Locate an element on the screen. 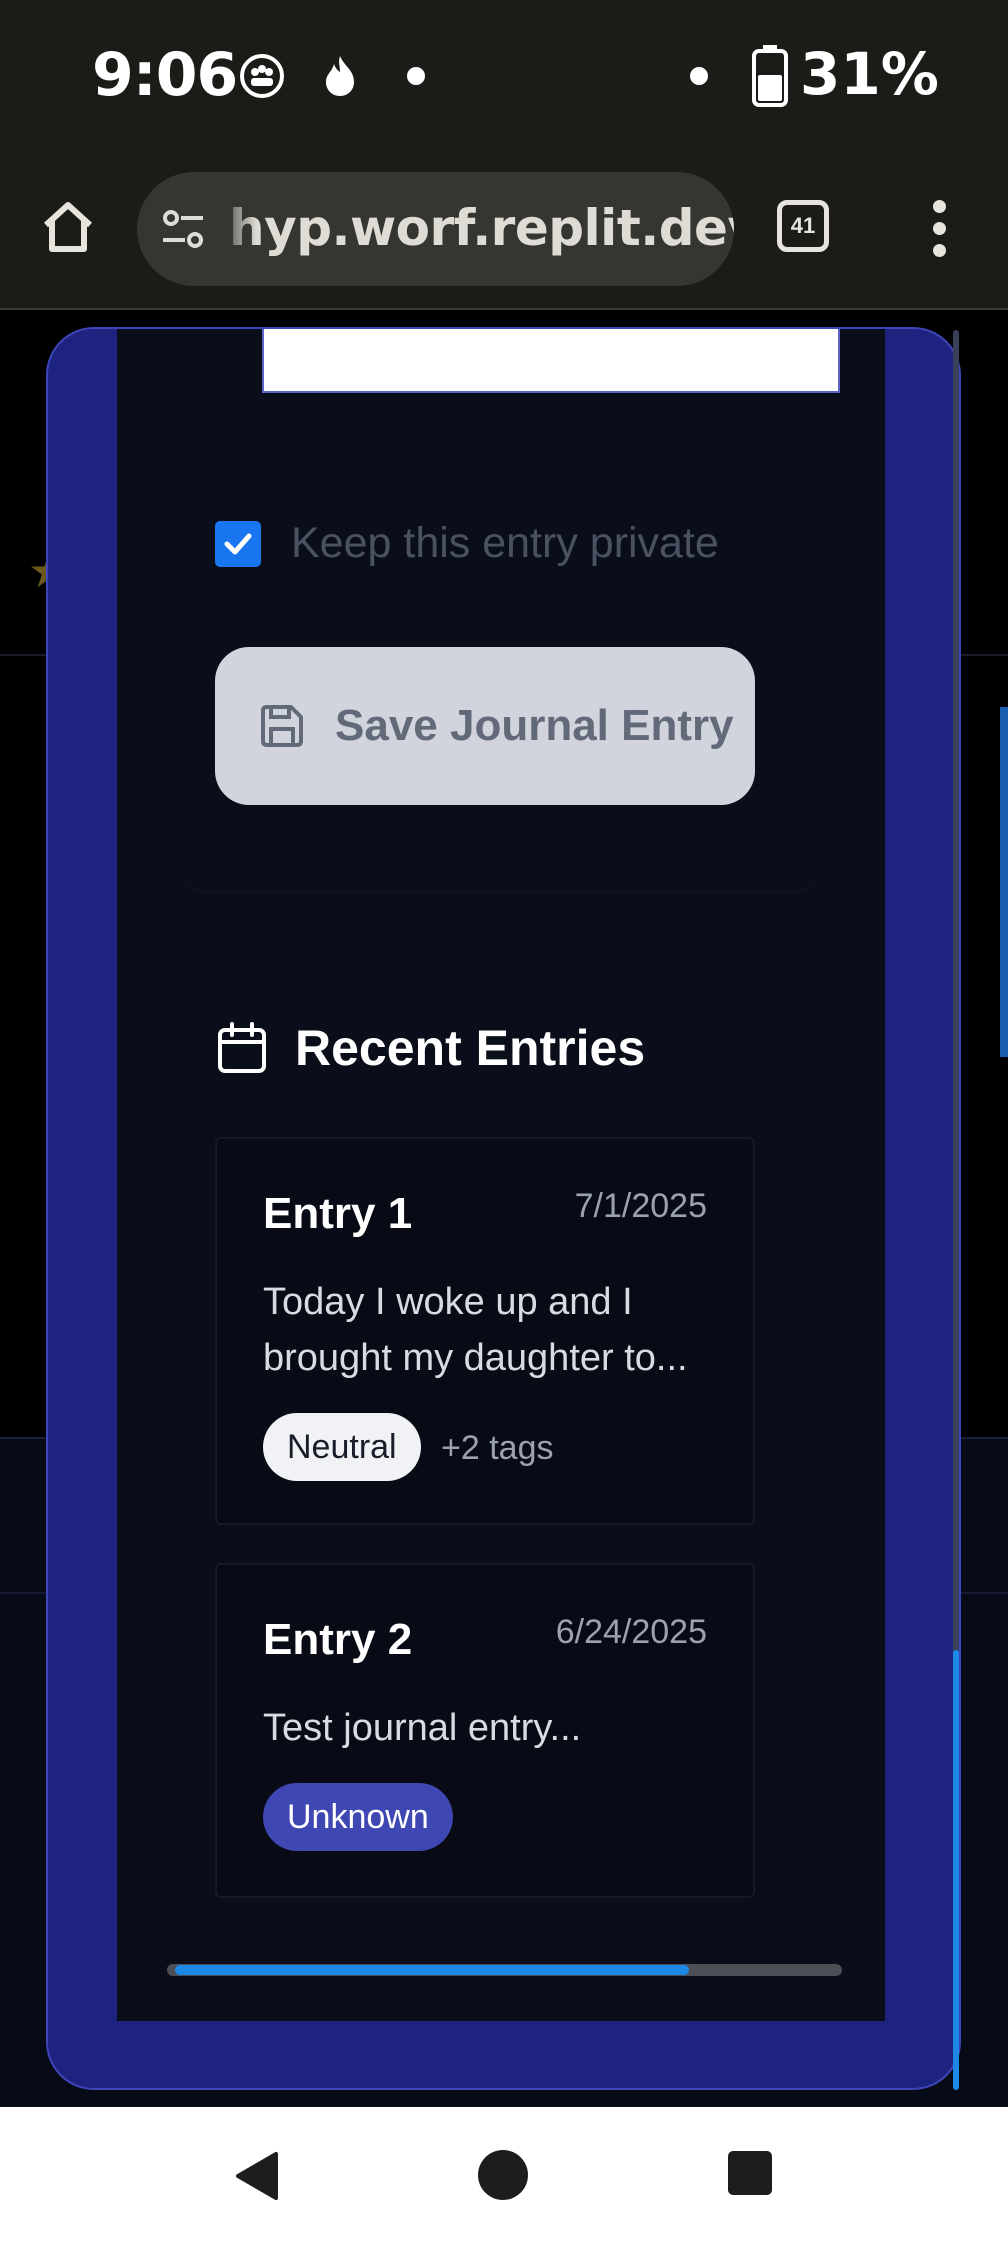 This screenshot has width=1008, height=2244. recent-entries-header: Recent Entries is located at coordinates (430, 1048).